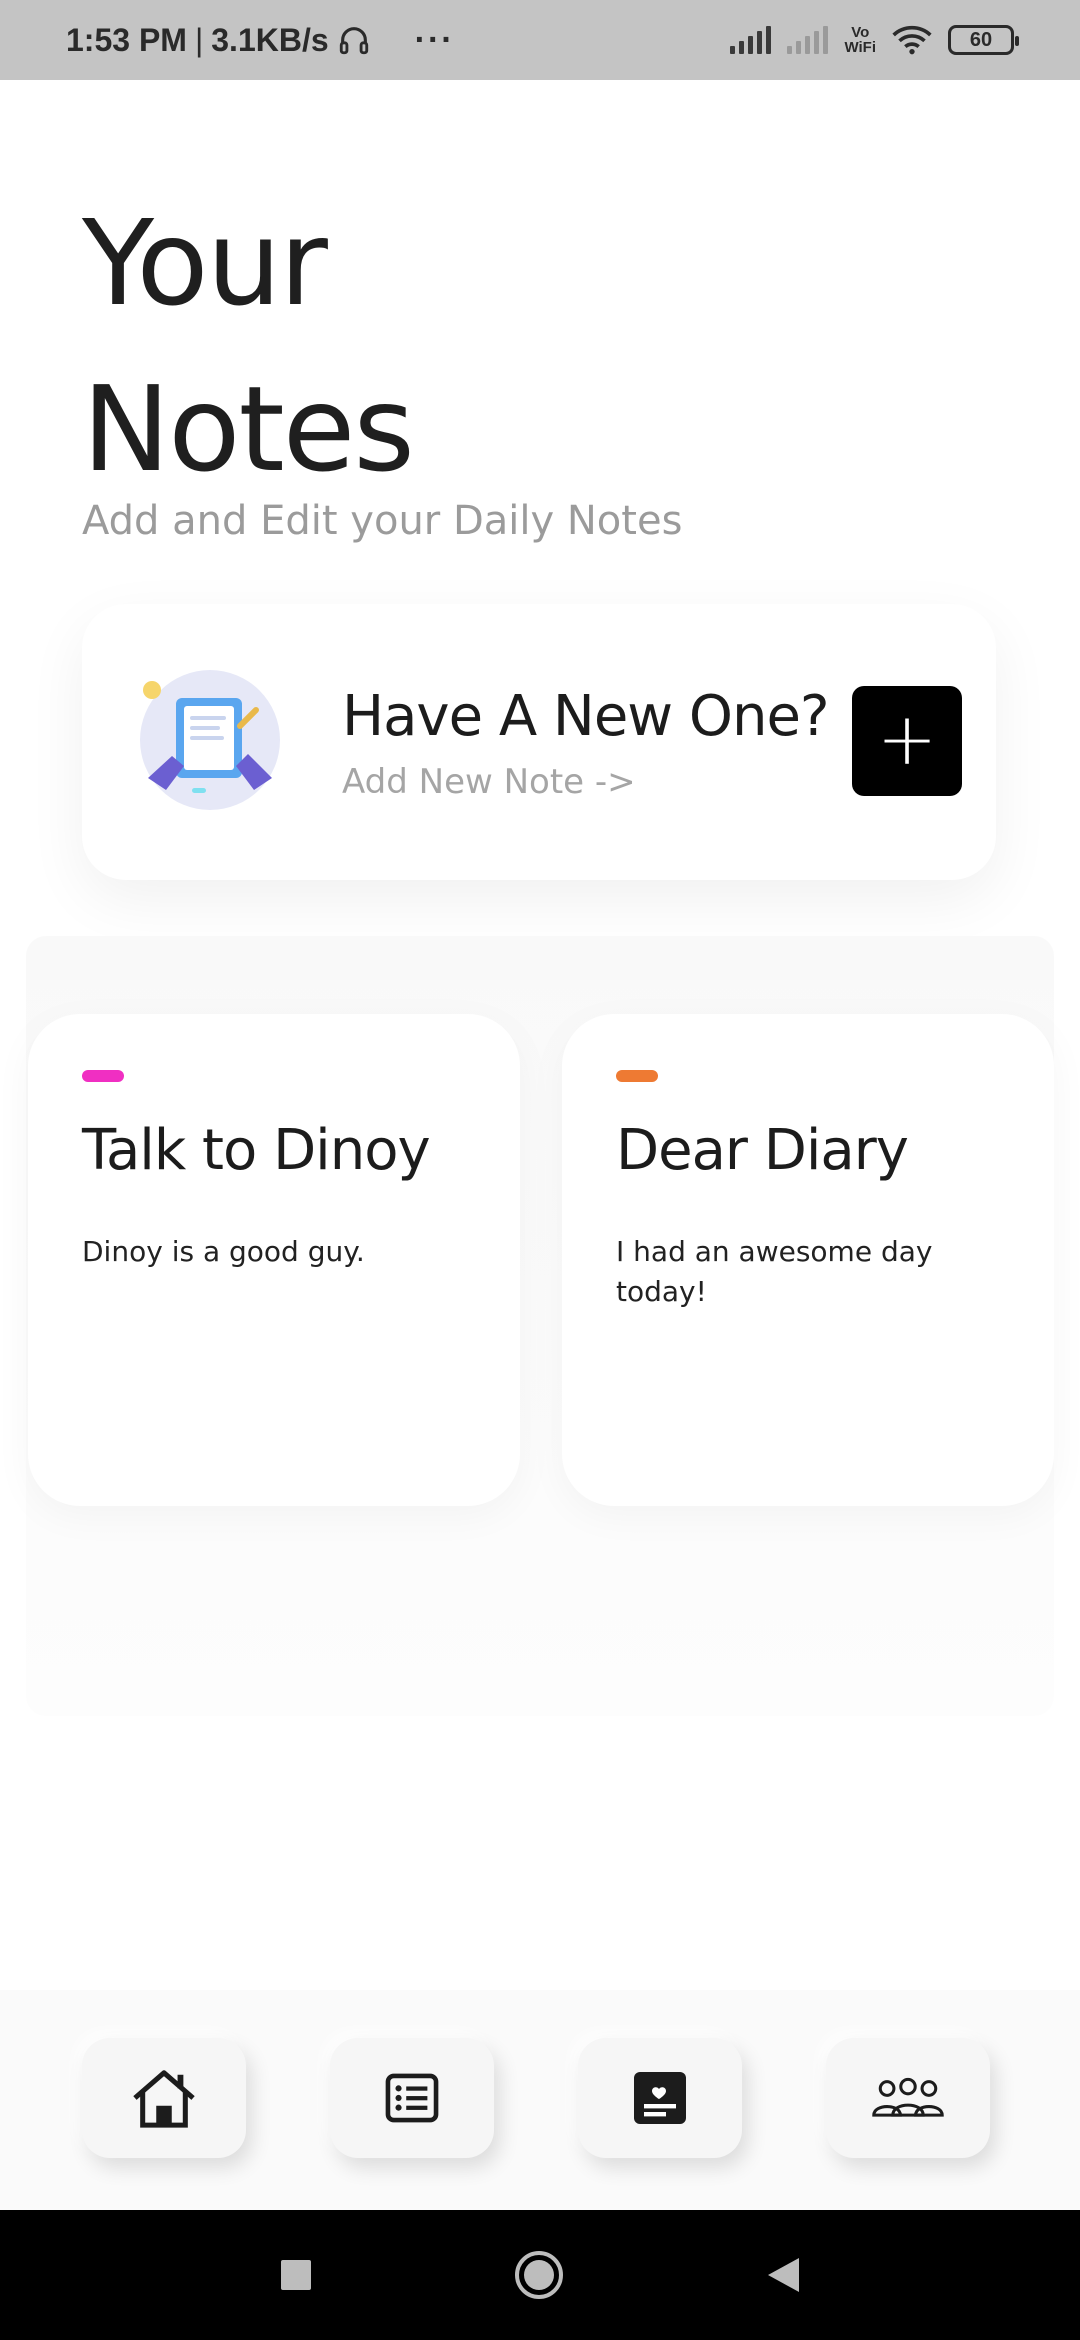 The width and height of the screenshot is (1080, 2340). What do you see at coordinates (210, 740) in the screenshot?
I see `note-illustration-icon` at bounding box center [210, 740].